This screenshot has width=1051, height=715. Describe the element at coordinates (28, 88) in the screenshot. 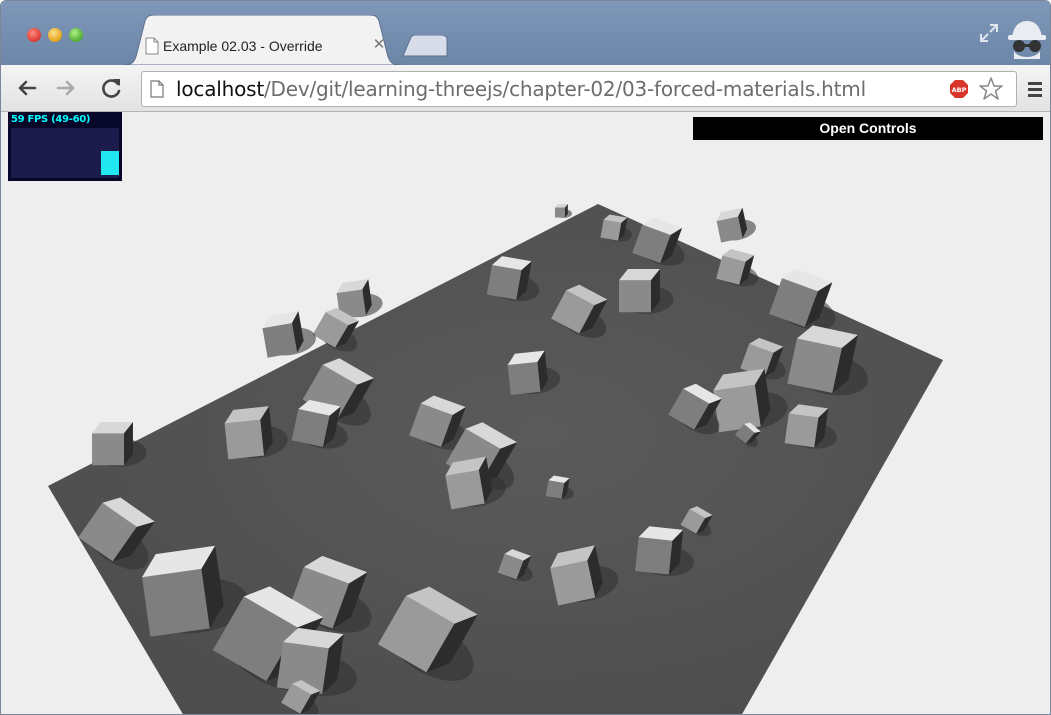

I see `back-arrow-icon` at that location.